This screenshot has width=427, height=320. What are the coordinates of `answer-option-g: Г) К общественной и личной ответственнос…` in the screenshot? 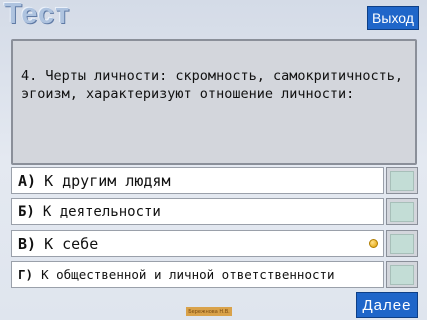 It's located at (197, 274).